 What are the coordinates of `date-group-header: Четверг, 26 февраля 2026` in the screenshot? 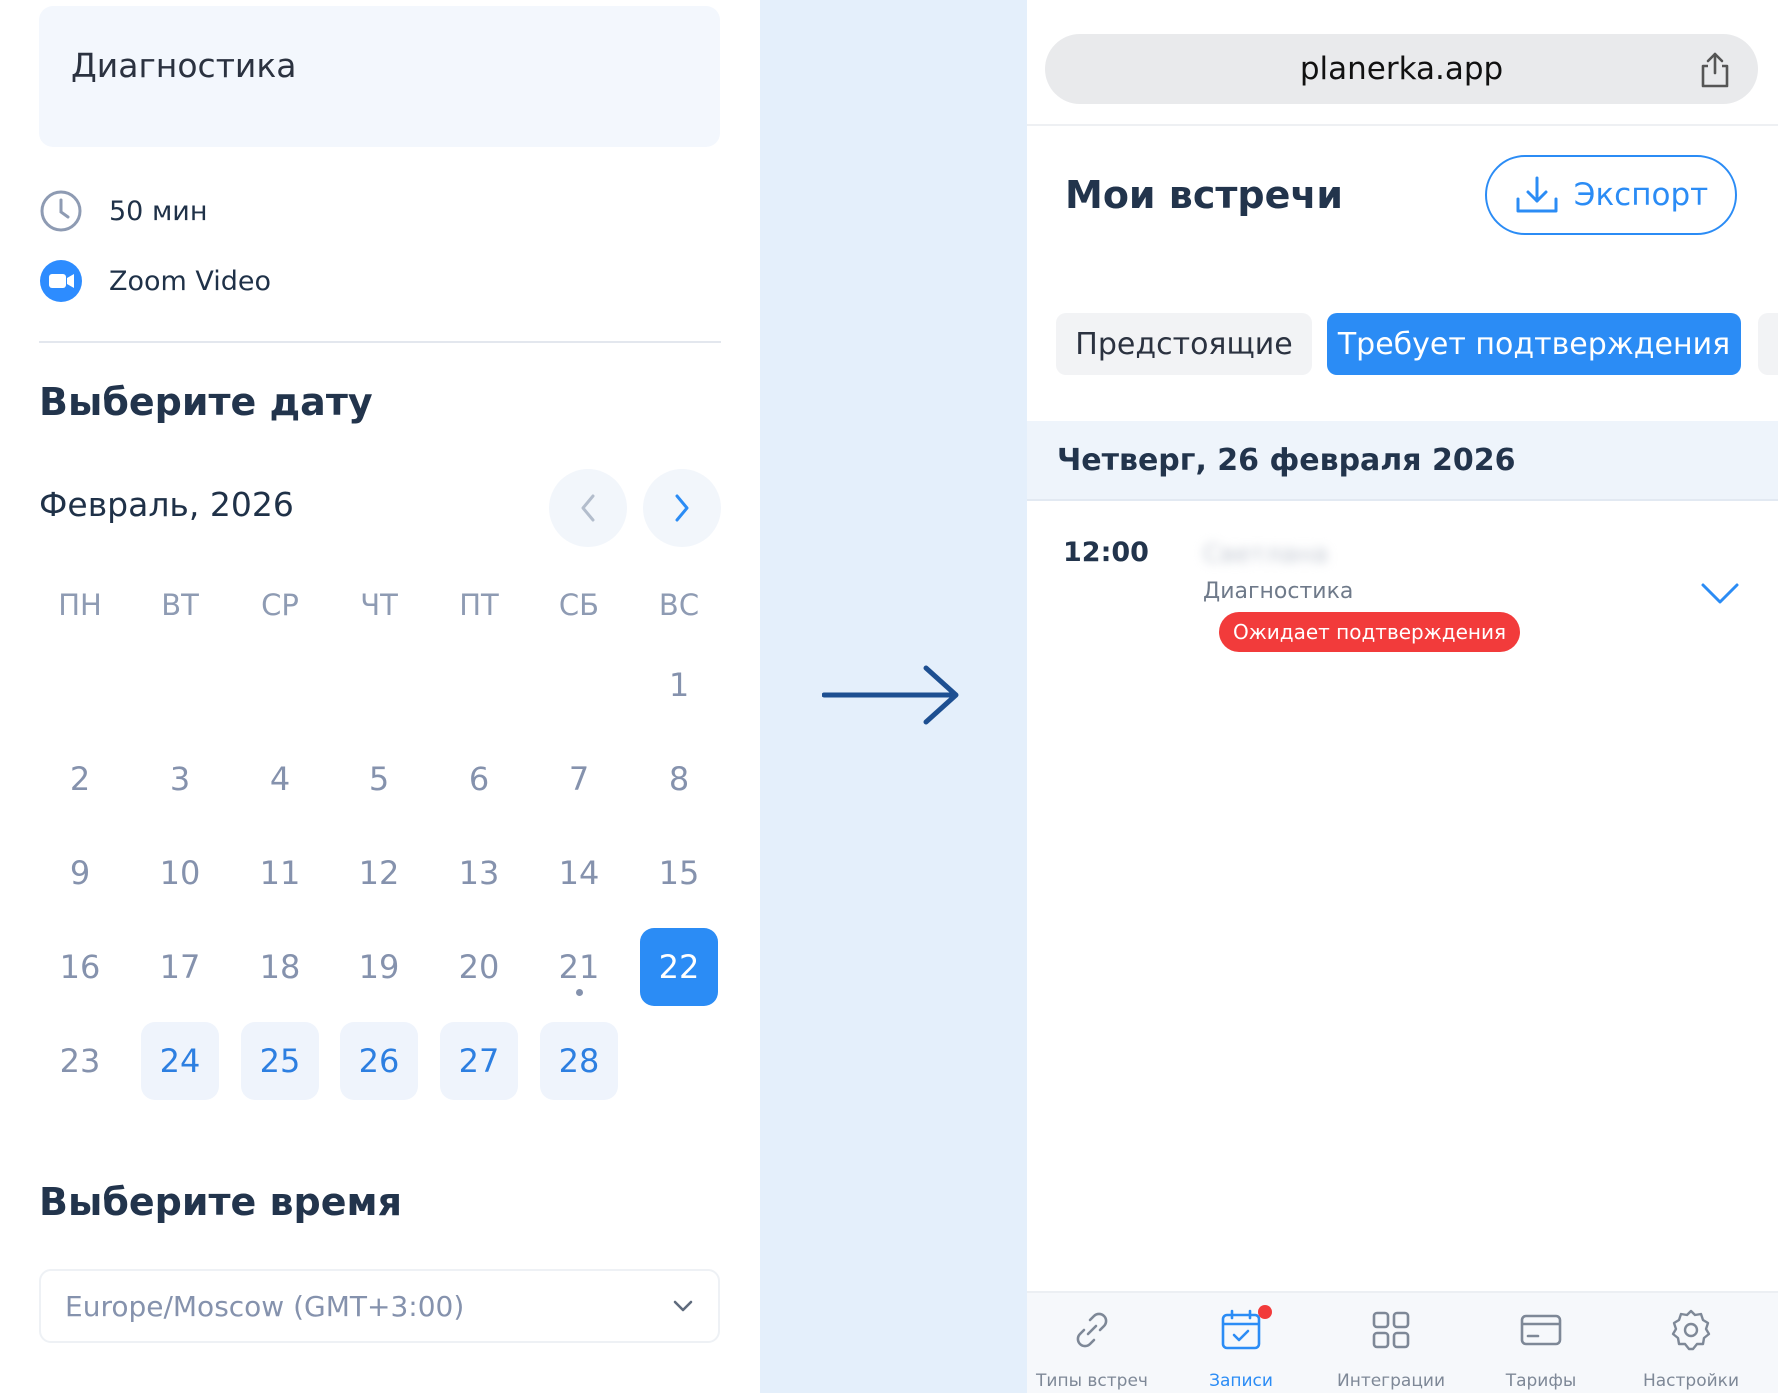 It's located at (1402, 461).